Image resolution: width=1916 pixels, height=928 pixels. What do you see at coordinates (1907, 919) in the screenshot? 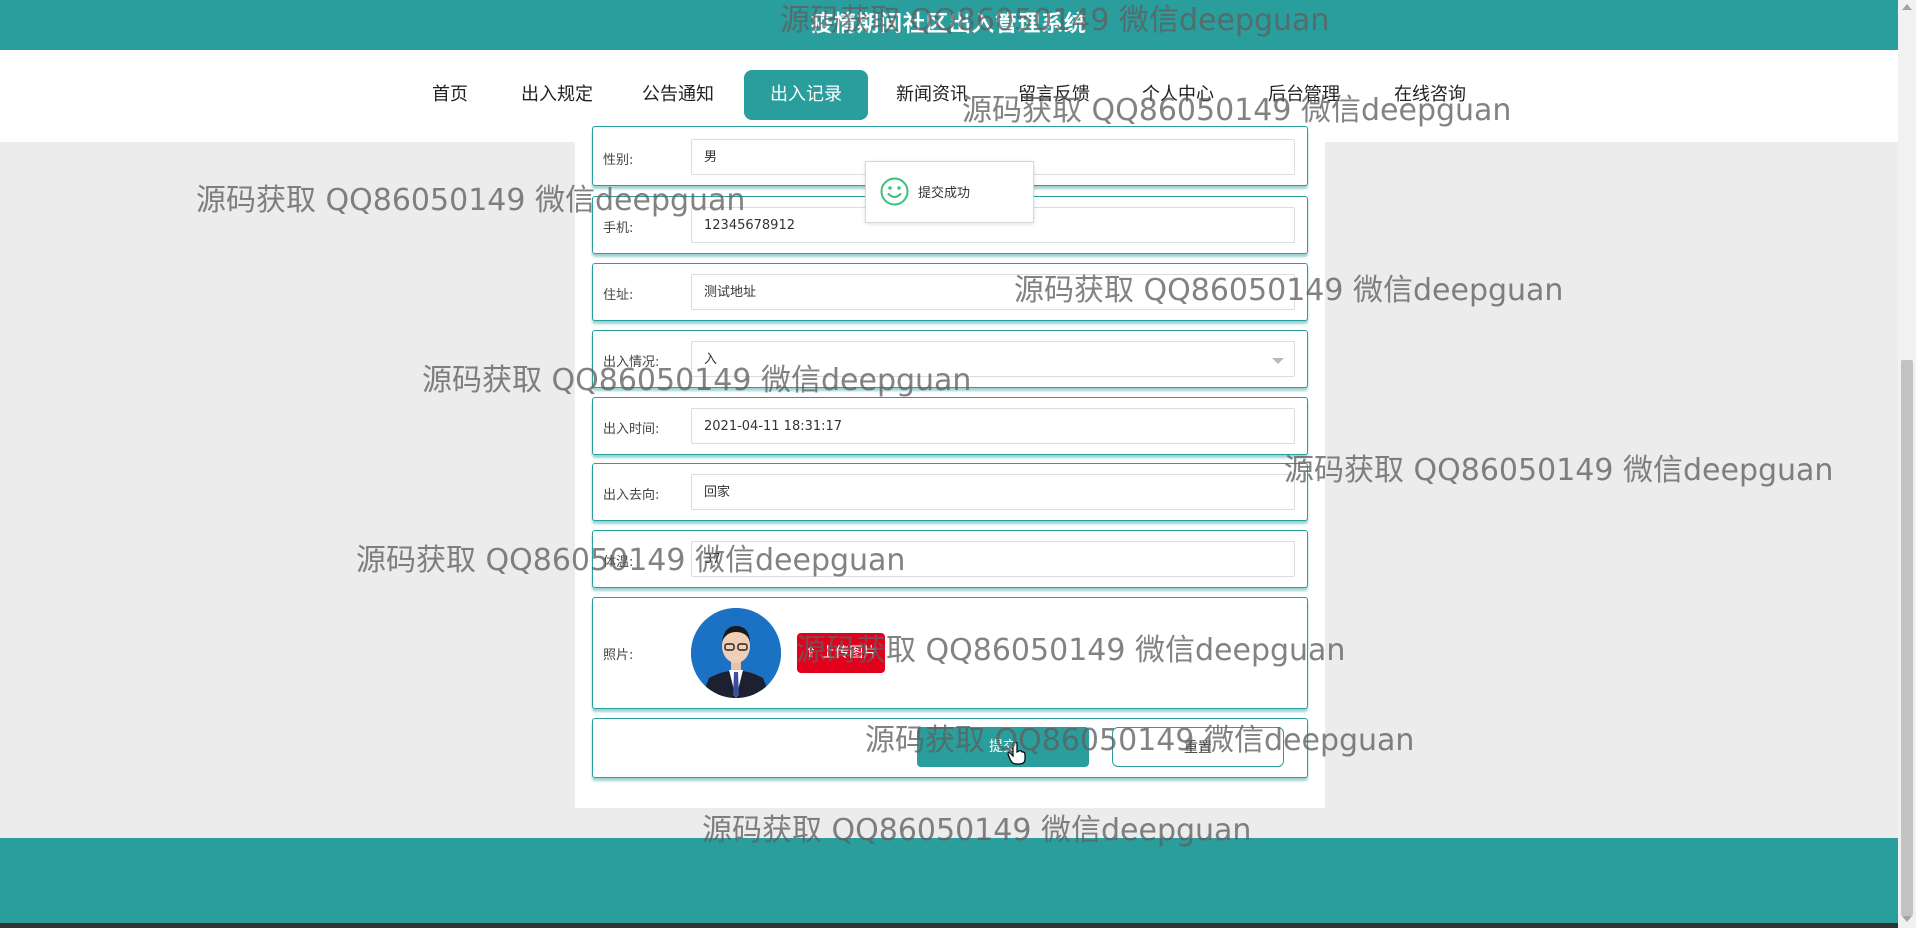
I see `scroll-down-icon` at bounding box center [1907, 919].